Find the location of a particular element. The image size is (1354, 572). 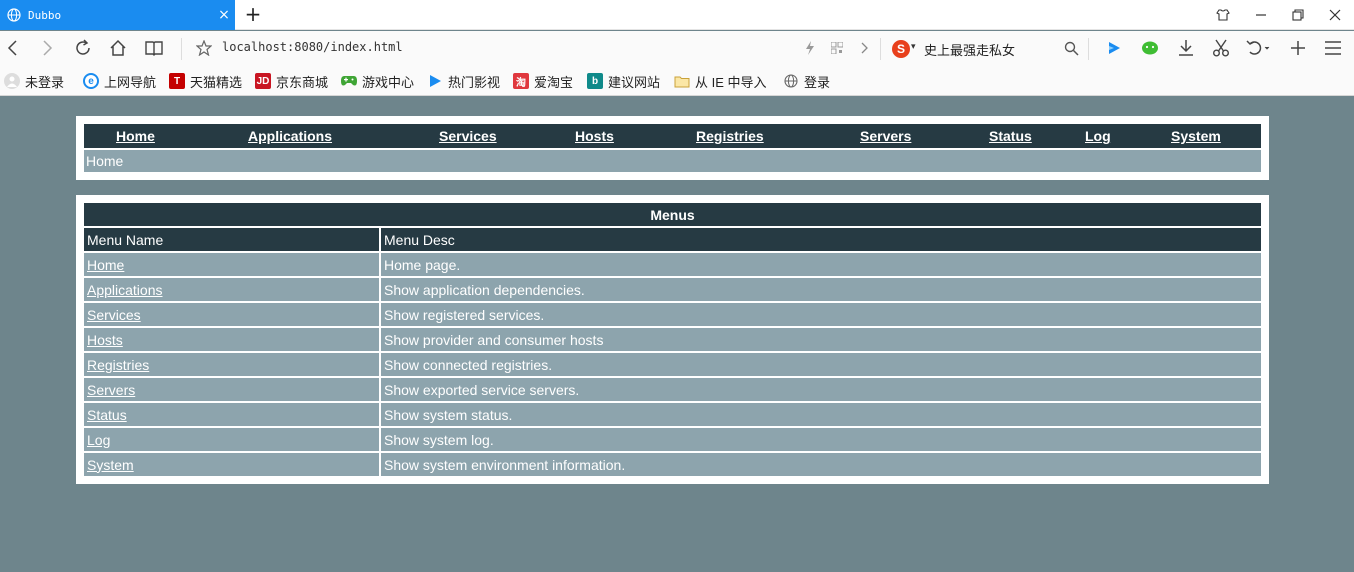

header-menu-name: Menu Name is located at coordinates (232, 240).